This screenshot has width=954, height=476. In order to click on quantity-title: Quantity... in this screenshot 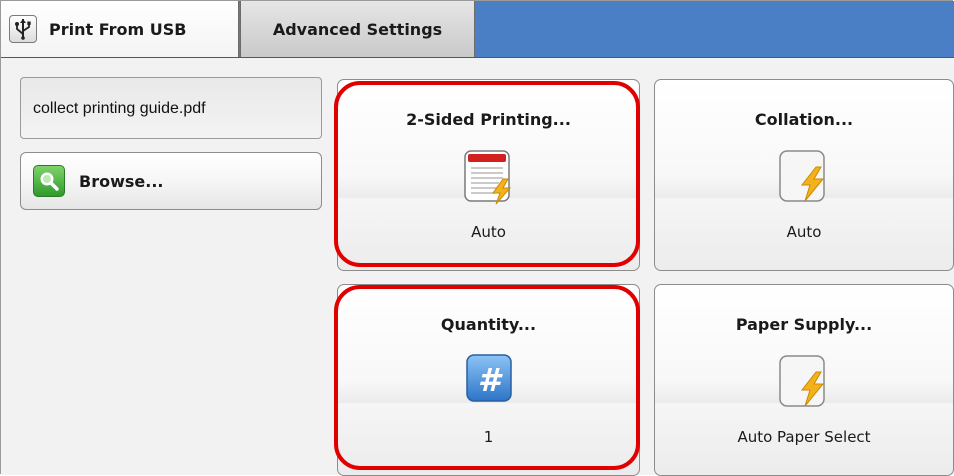, I will do `click(488, 324)`.